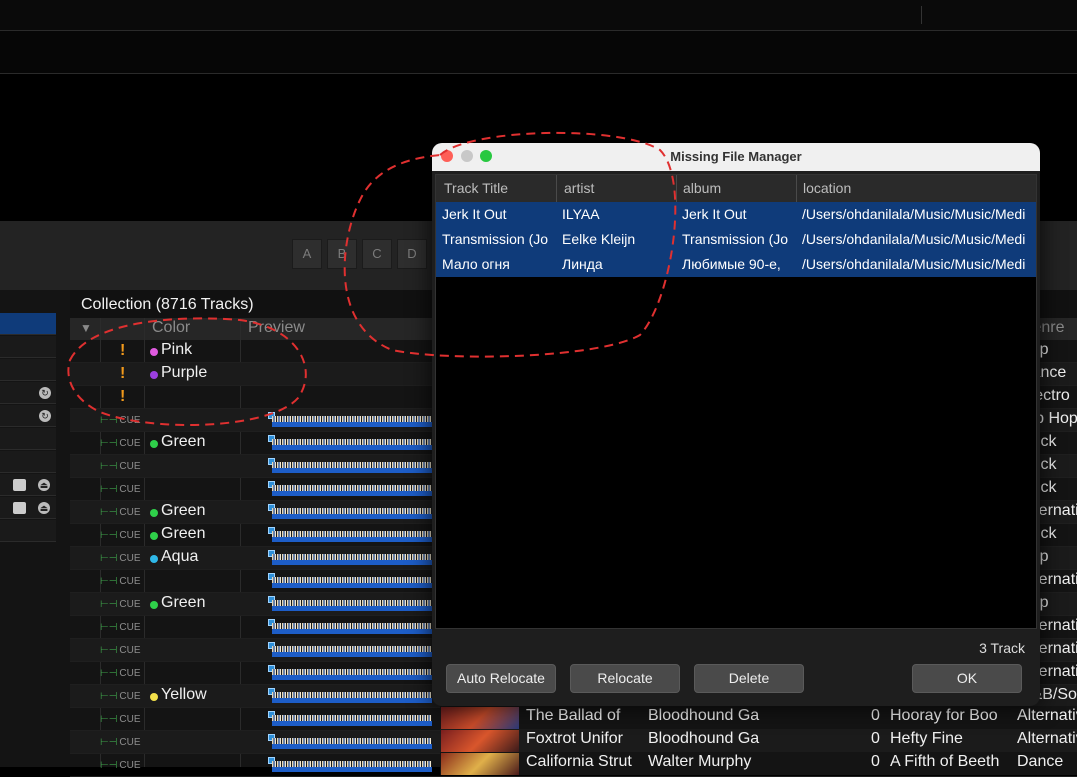 The height and width of the screenshot is (777, 1077). What do you see at coordinates (187, 371) in the screenshot?
I see `annotation-circle-missing-rows` at bounding box center [187, 371].